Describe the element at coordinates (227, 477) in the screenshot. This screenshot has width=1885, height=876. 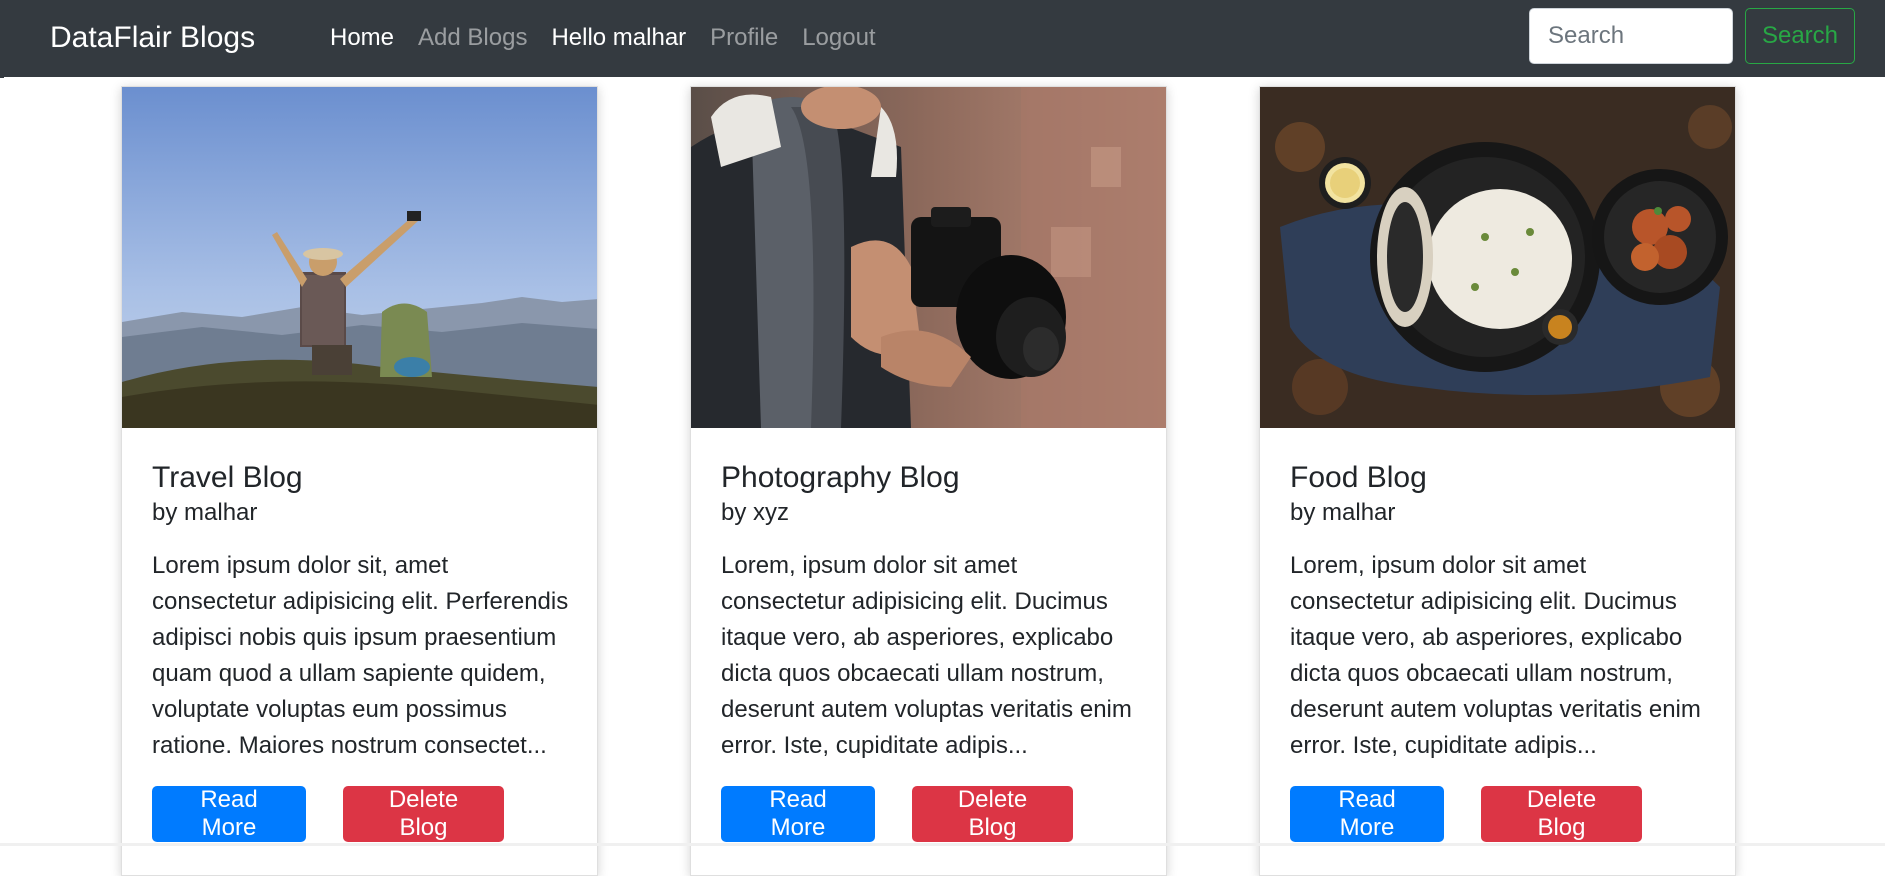
I see `card-title: Travel Blog` at that location.